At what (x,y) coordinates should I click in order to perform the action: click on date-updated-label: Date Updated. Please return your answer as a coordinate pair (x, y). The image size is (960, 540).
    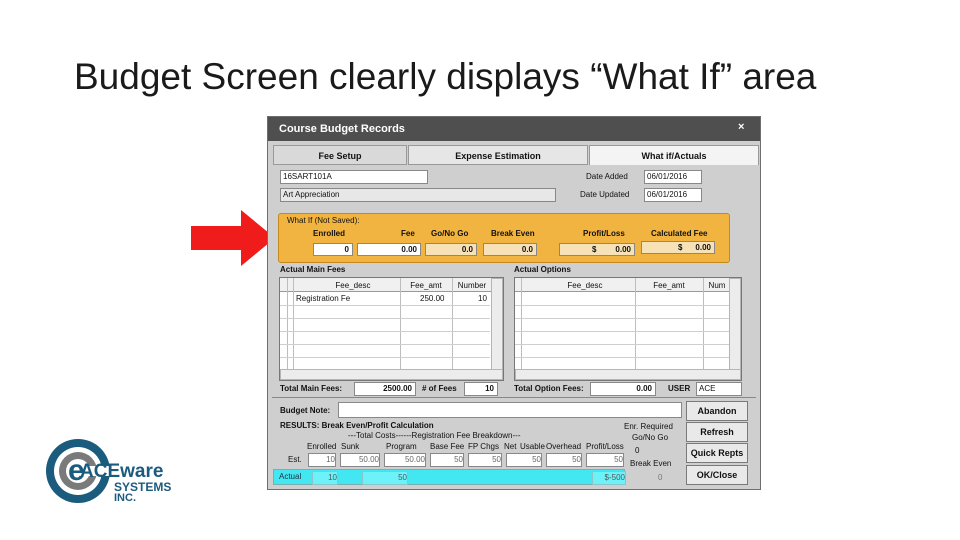
    Looking at the image, I should click on (605, 194).